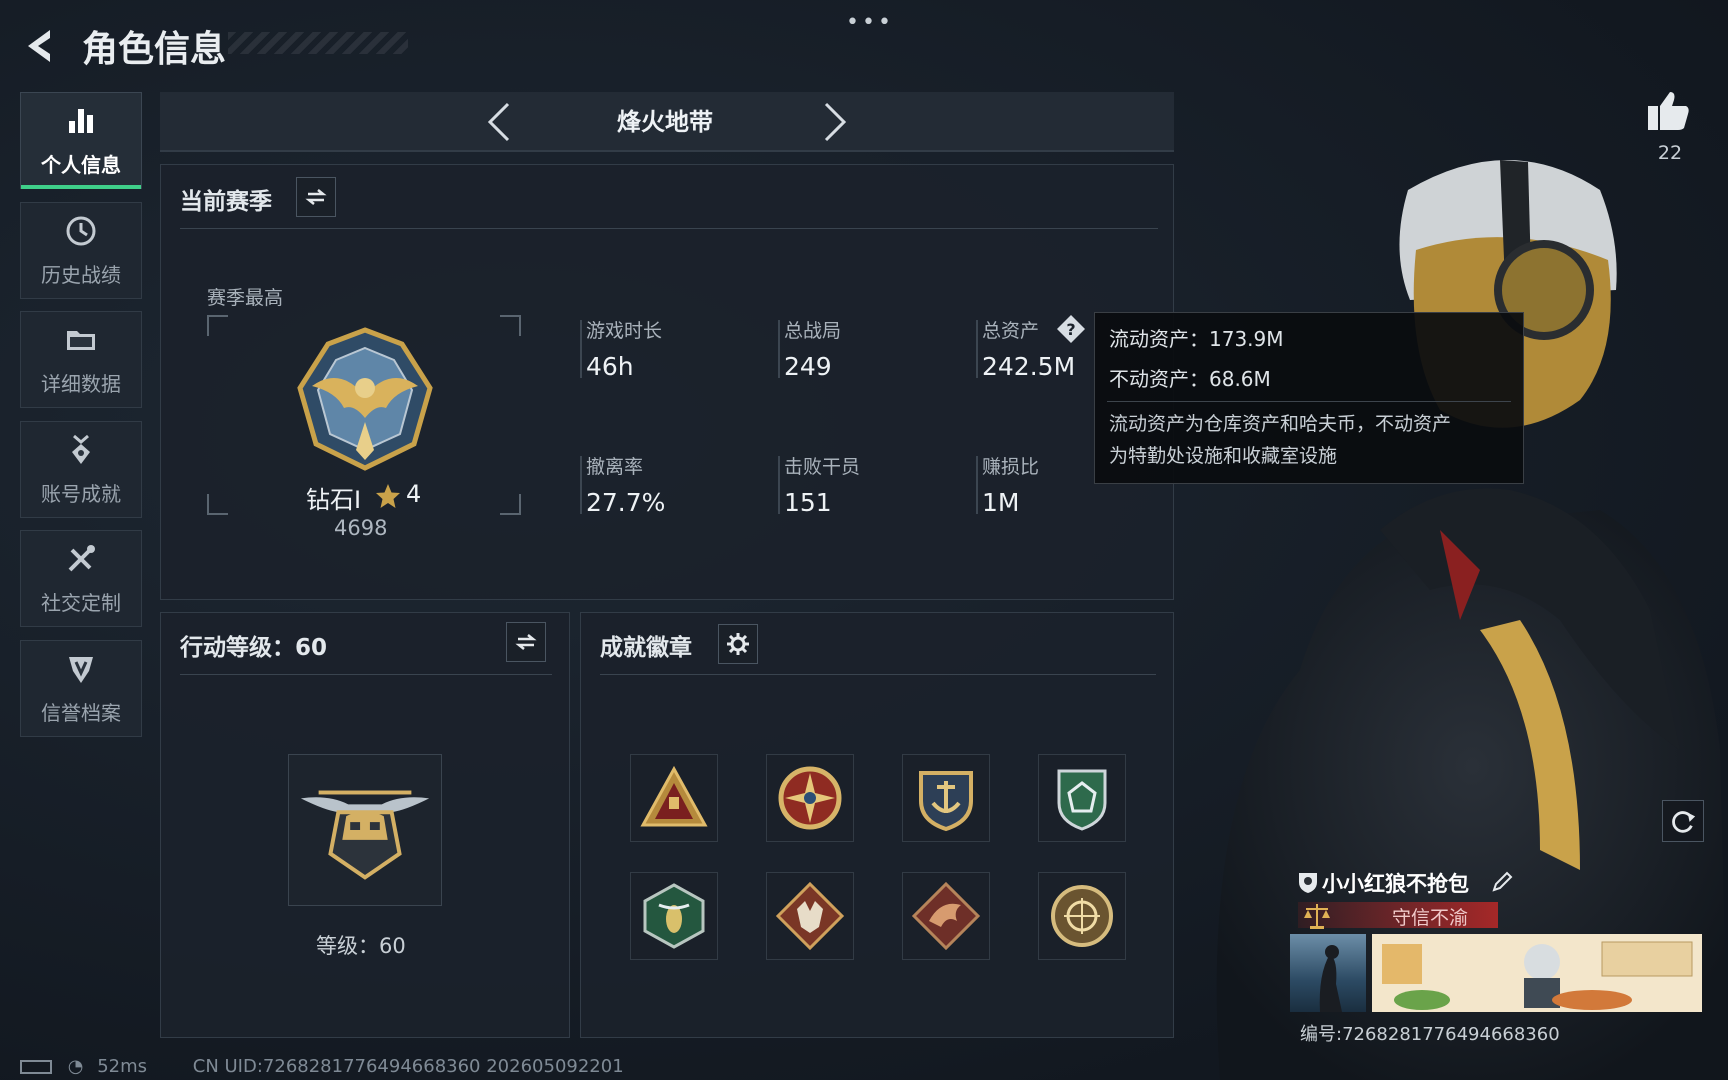 This screenshot has width=1728, height=1080. Describe the element at coordinates (822, 467) in the screenshot. I see `stat-label: 击败干员` at that location.